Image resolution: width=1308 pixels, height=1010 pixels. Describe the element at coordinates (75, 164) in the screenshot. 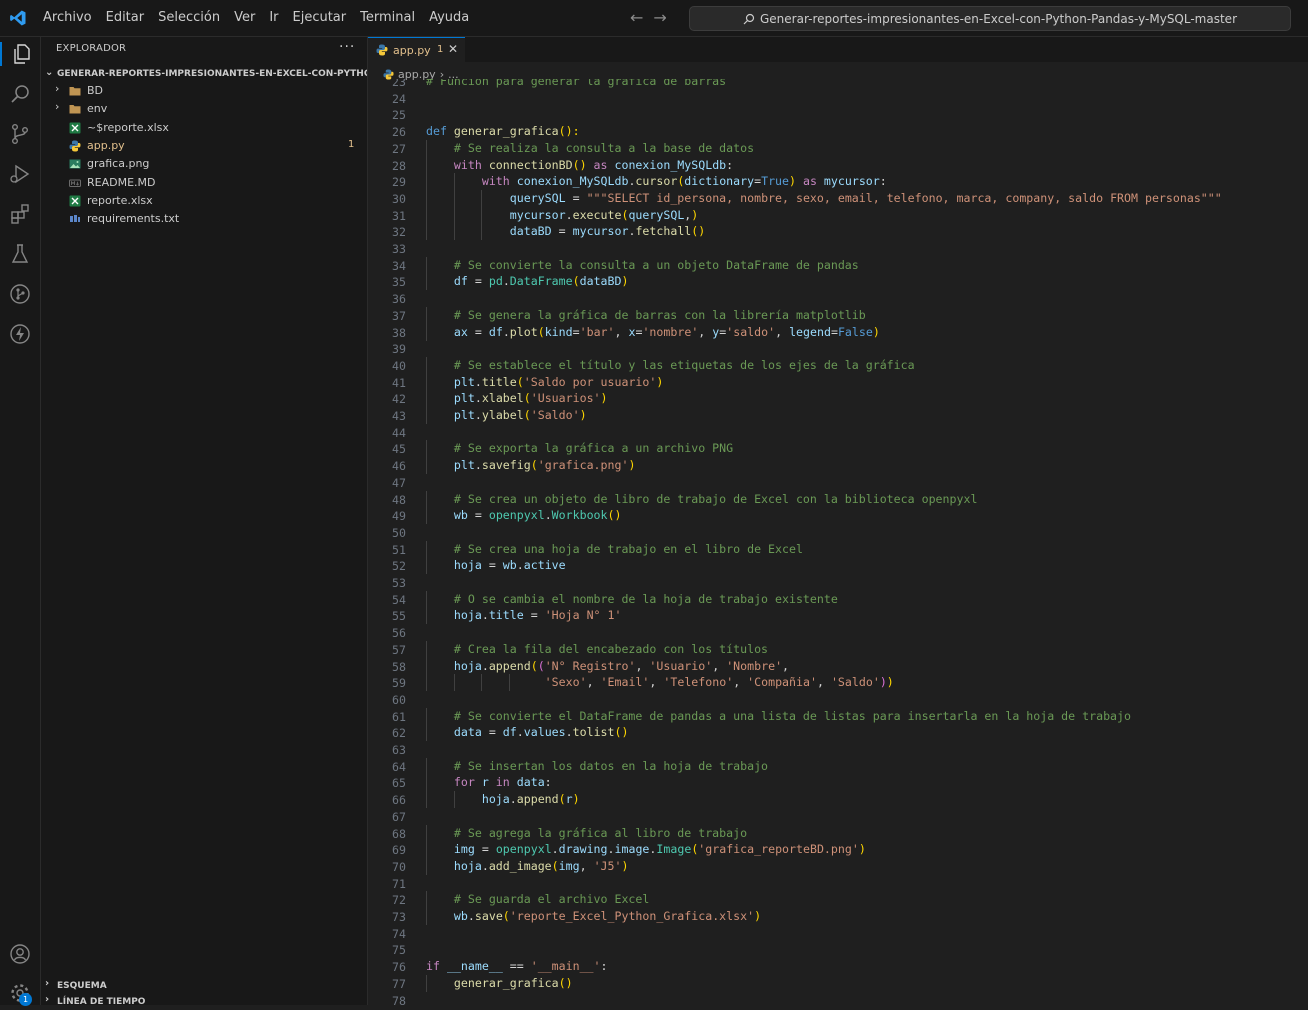

I see `image-file-icon` at that location.